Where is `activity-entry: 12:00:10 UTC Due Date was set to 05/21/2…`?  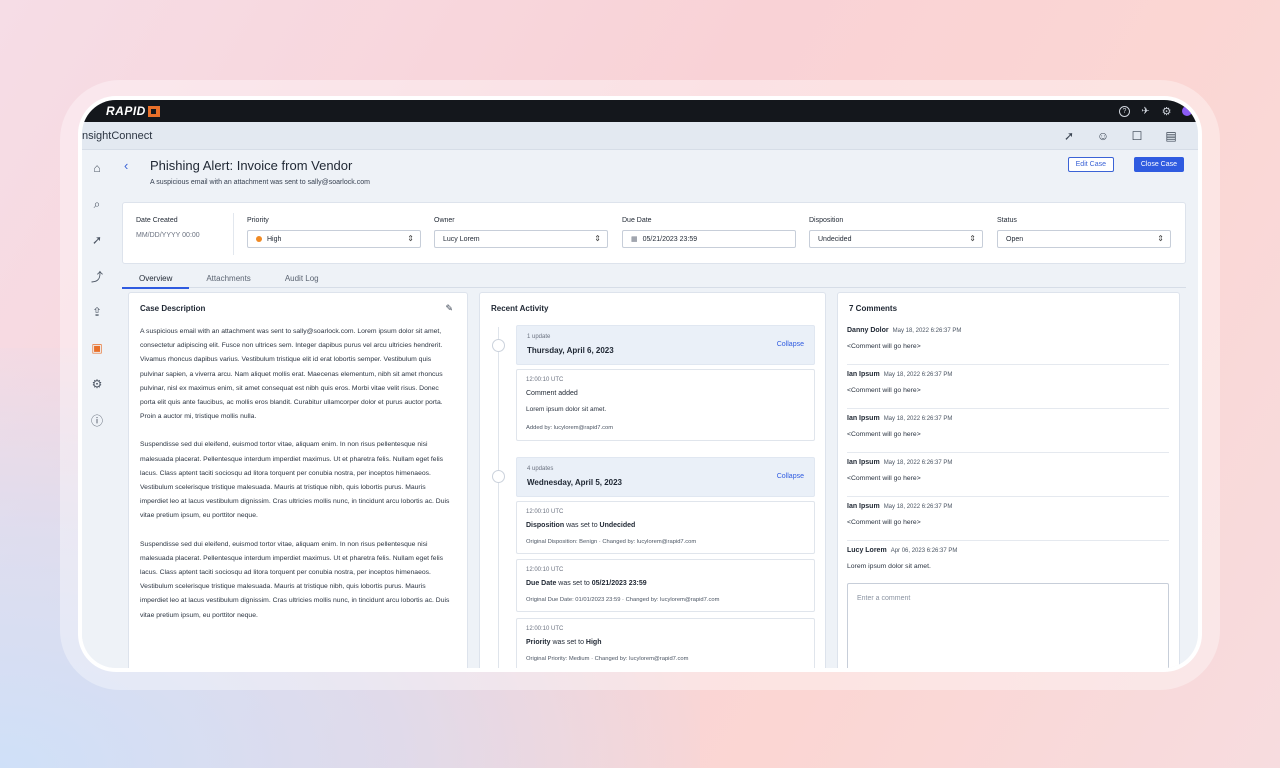 activity-entry: 12:00:10 UTC Due Date was set to 05/21/2… is located at coordinates (665, 585).